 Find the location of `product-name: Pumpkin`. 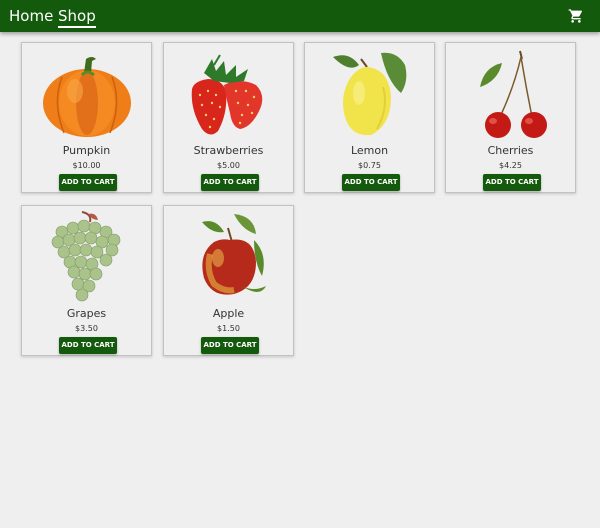

product-name: Pumpkin is located at coordinates (86, 150).